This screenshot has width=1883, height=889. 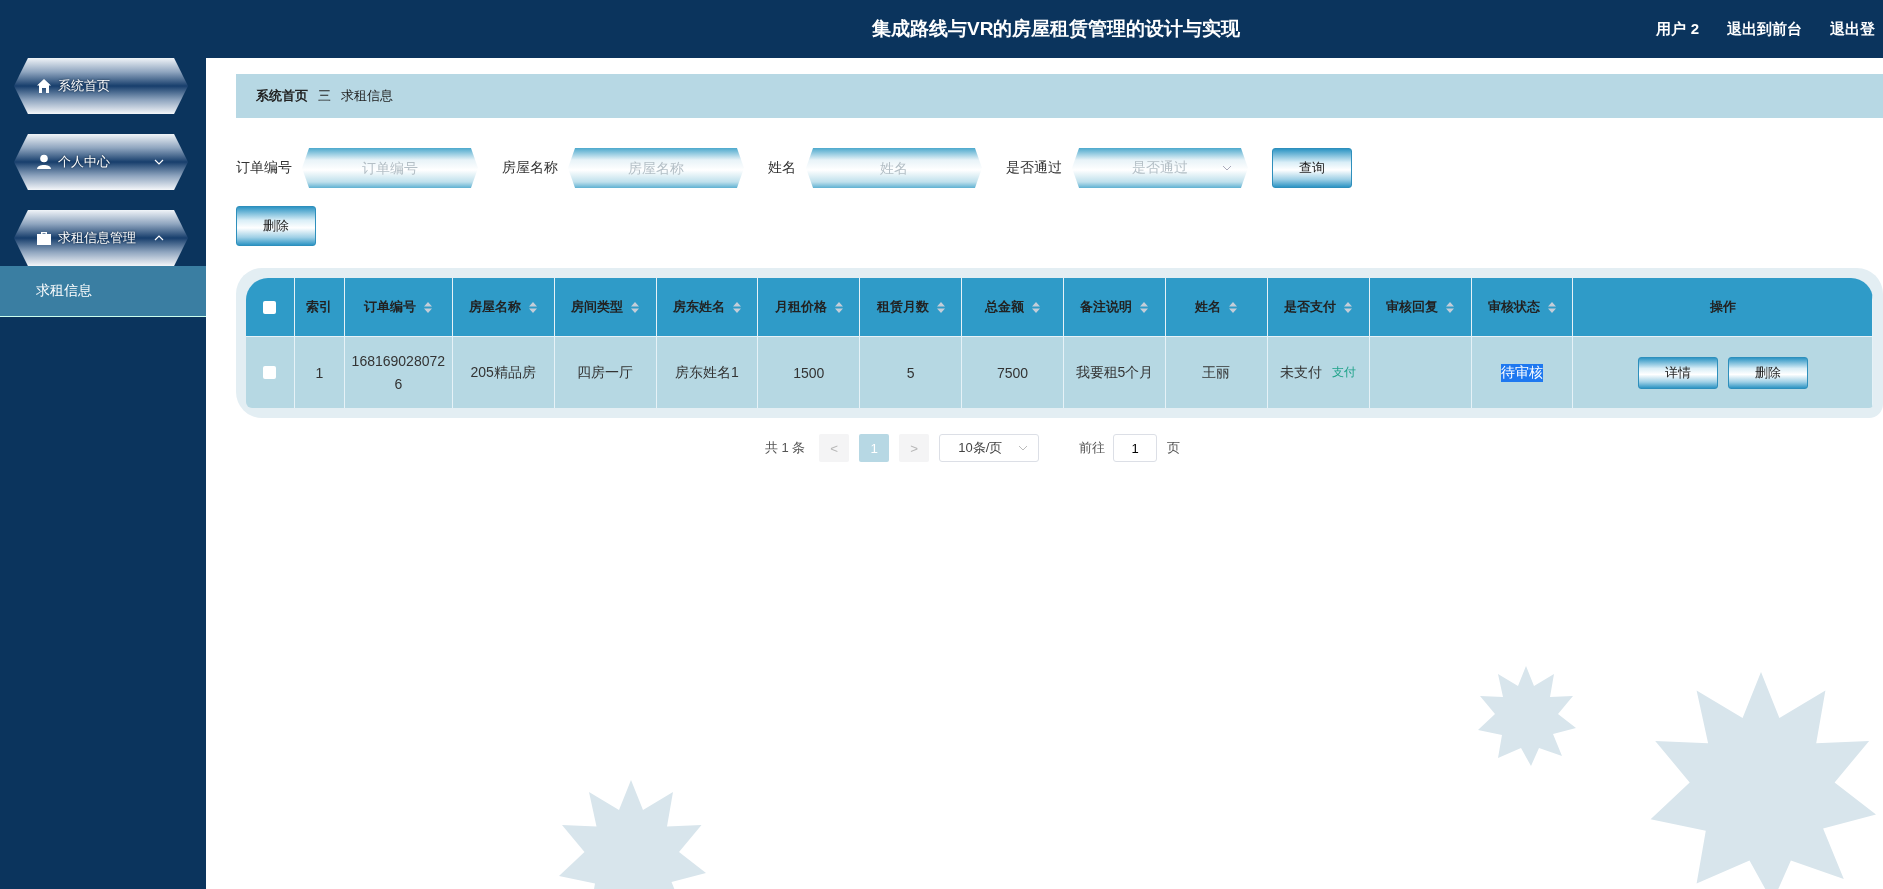 I want to click on table-cell: 房东姓名1, so click(x=707, y=372).